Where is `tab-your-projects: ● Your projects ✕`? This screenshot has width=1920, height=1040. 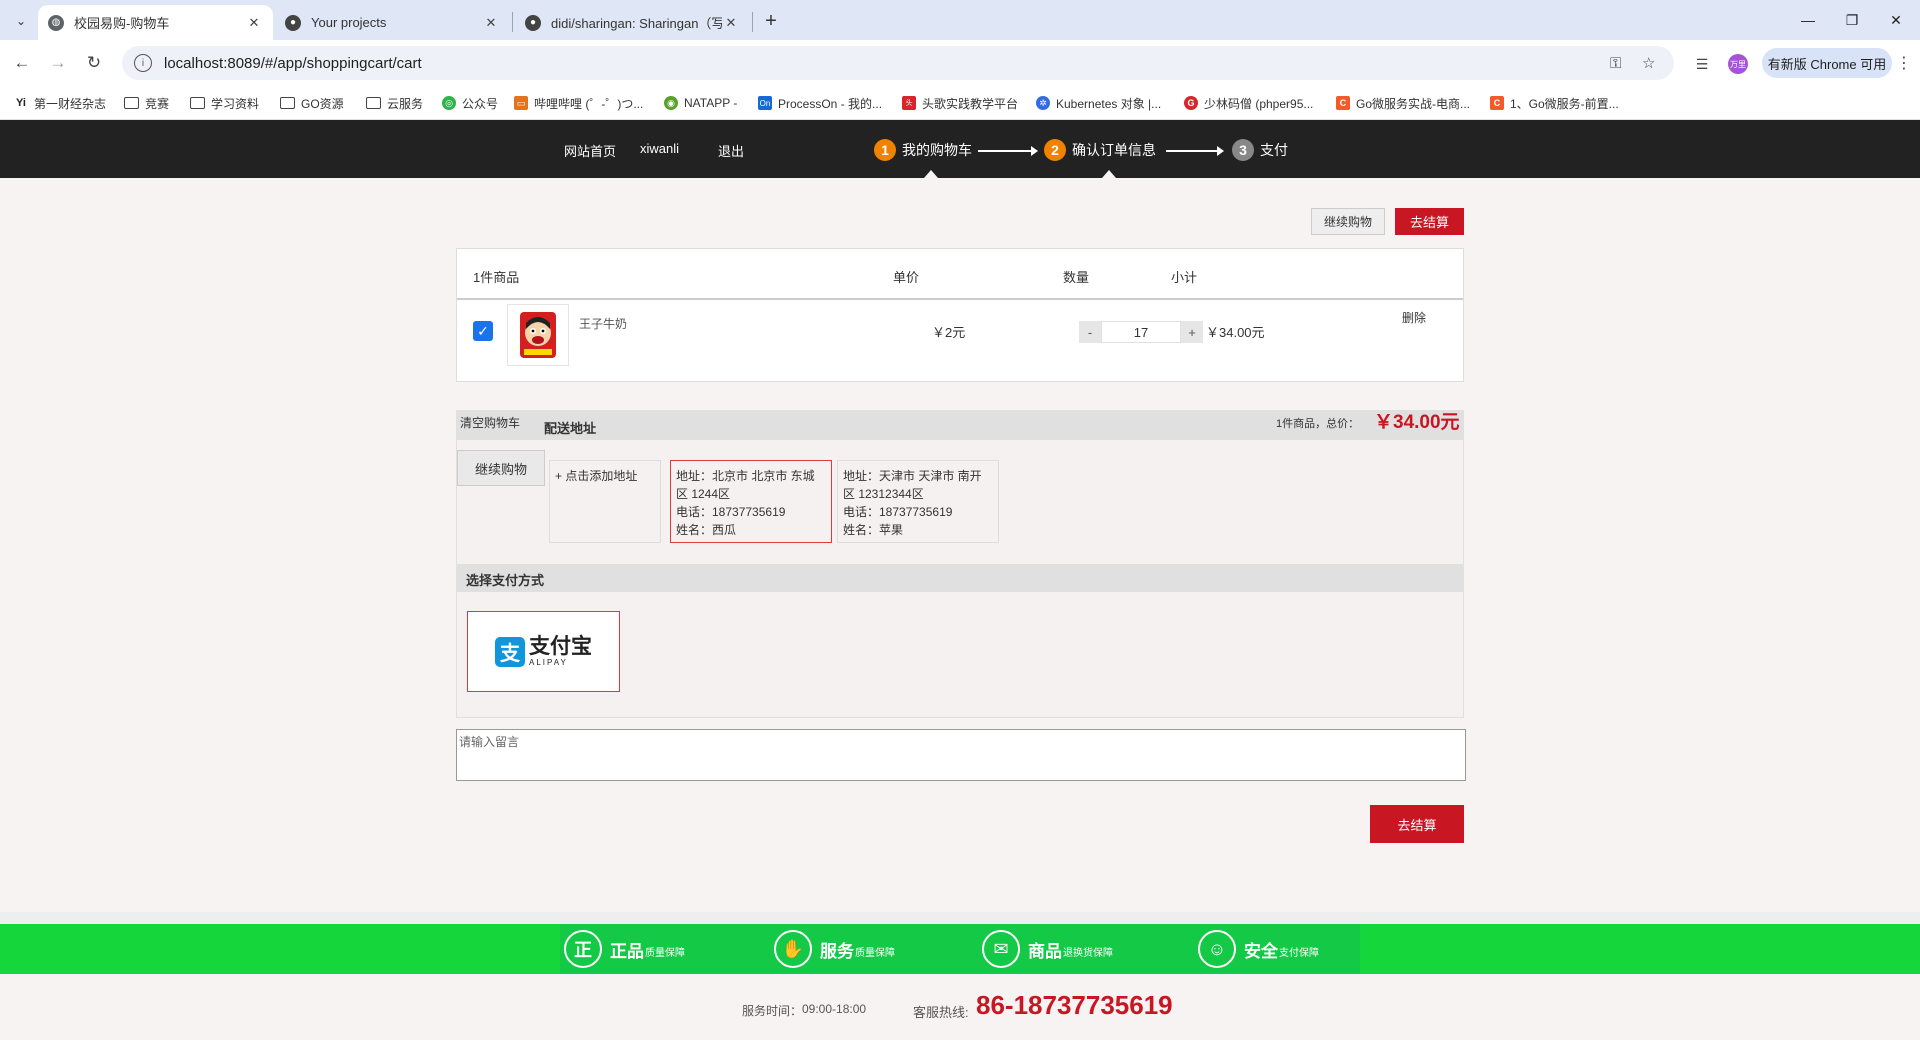
tab-your-projects: ● Your projects ✕ is located at coordinates (392, 22).